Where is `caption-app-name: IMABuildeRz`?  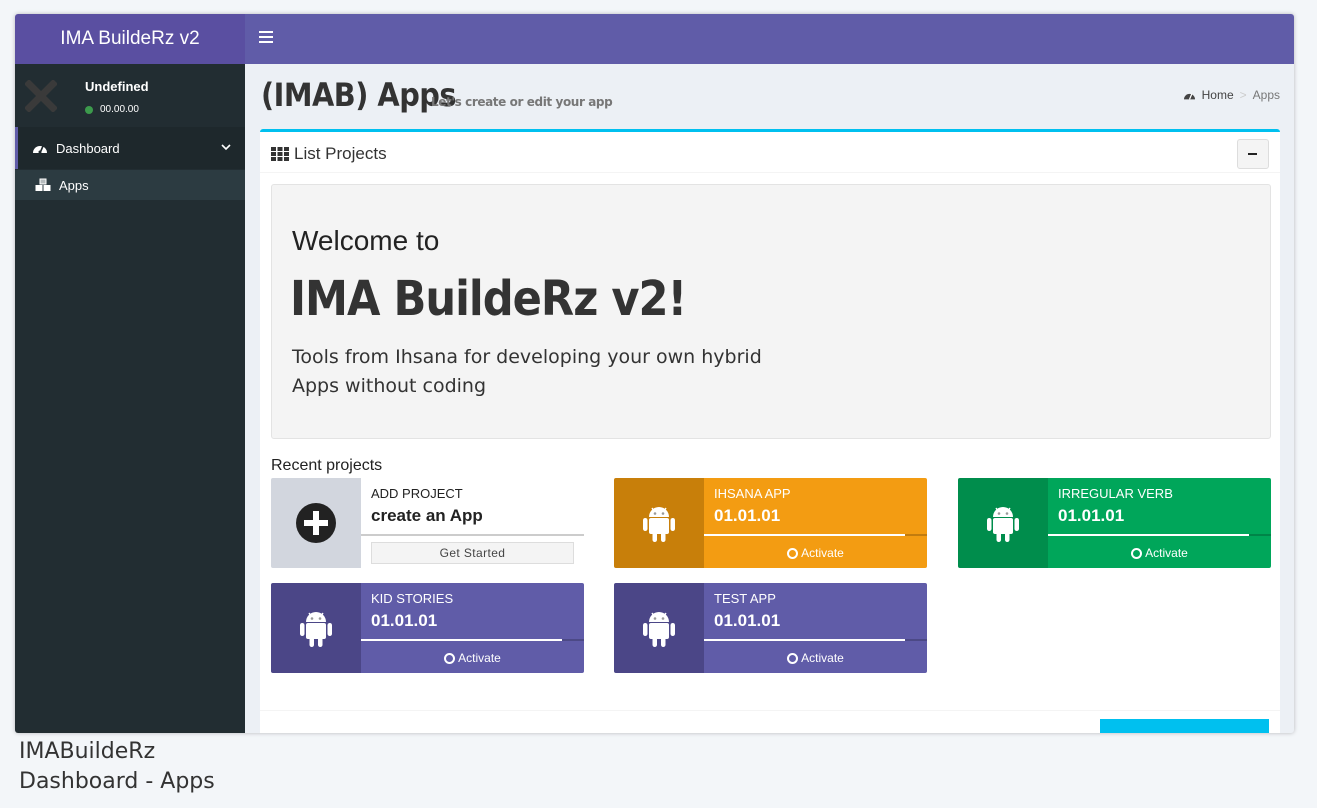 caption-app-name: IMABuildeRz is located at coordinates (87, 751).